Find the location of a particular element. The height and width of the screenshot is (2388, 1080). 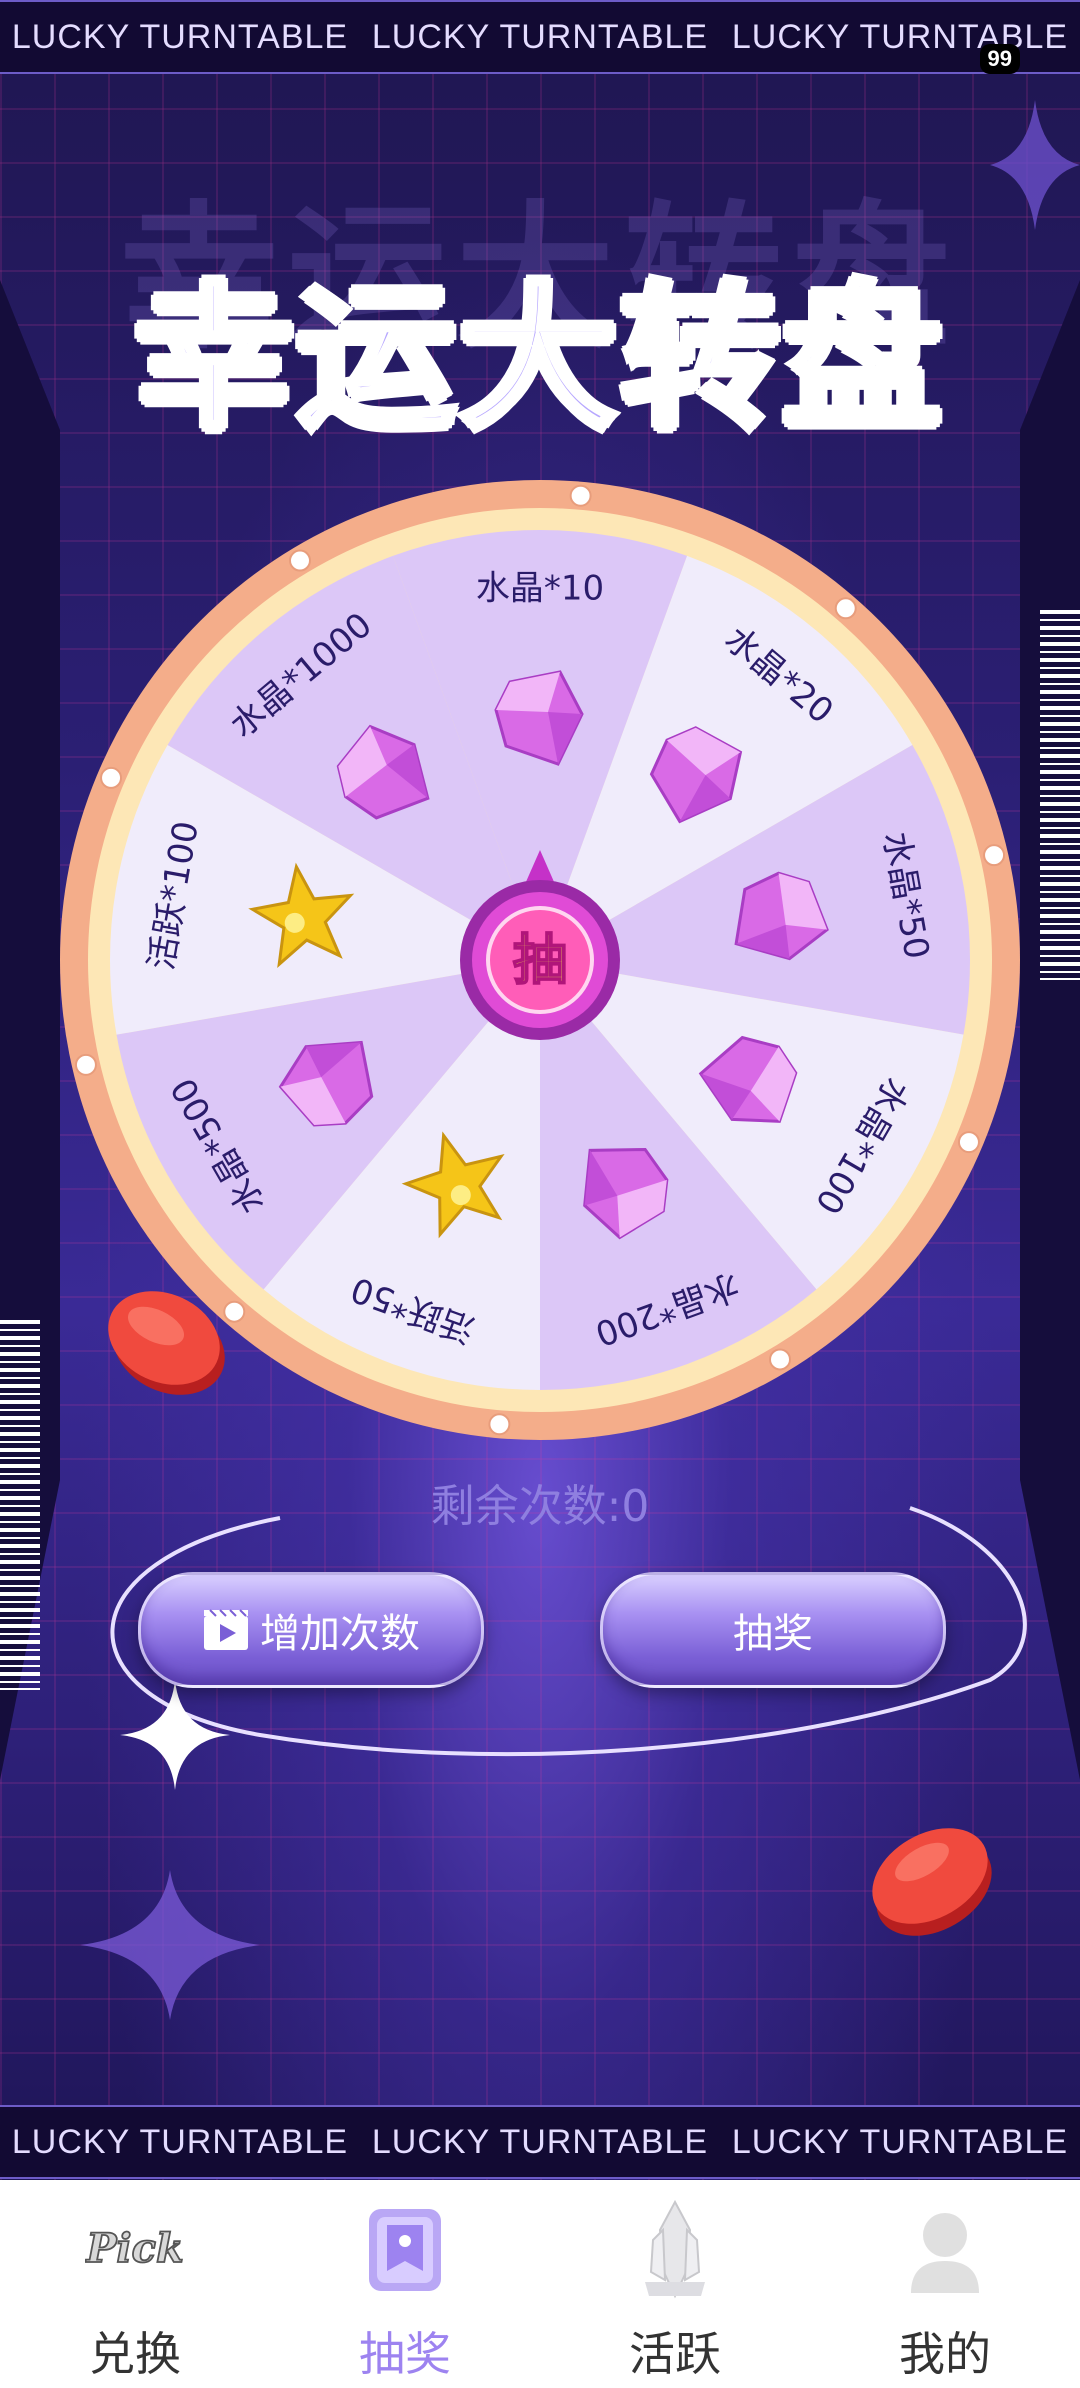

tab-label: 兑换 is located at coordinates (135, 2354).